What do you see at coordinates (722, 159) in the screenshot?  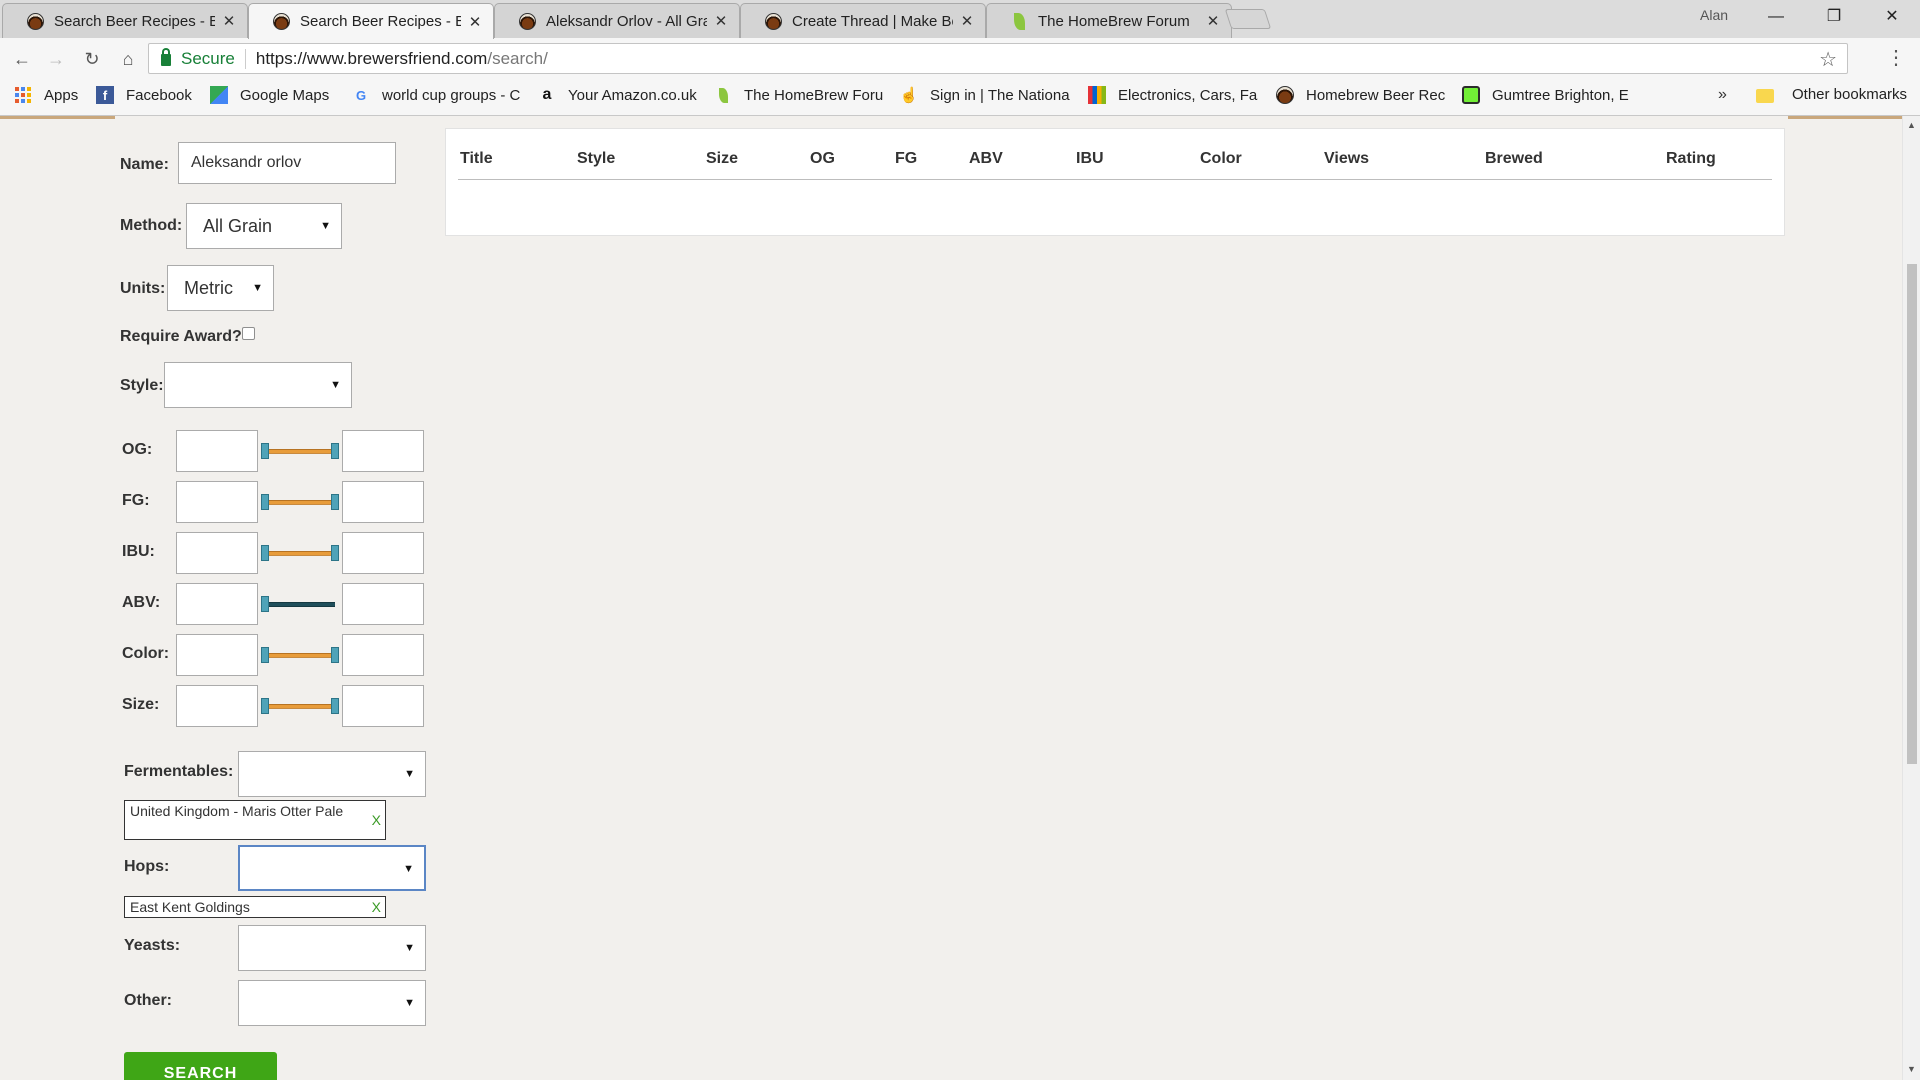 I see `column-header-size: Size` at bounding box center [722, 159].